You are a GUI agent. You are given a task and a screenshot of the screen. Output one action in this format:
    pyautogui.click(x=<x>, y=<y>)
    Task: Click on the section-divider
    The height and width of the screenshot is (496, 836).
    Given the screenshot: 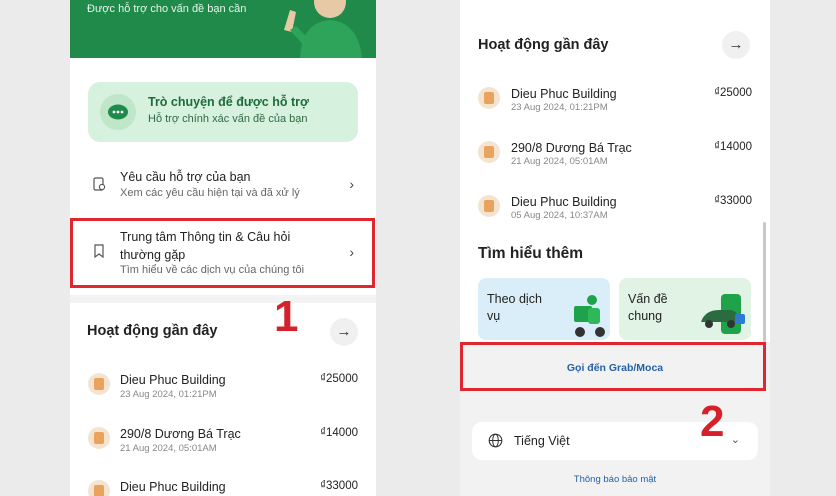 What is the action you would take?
    pyautogui.click(x=223, y=299)
    